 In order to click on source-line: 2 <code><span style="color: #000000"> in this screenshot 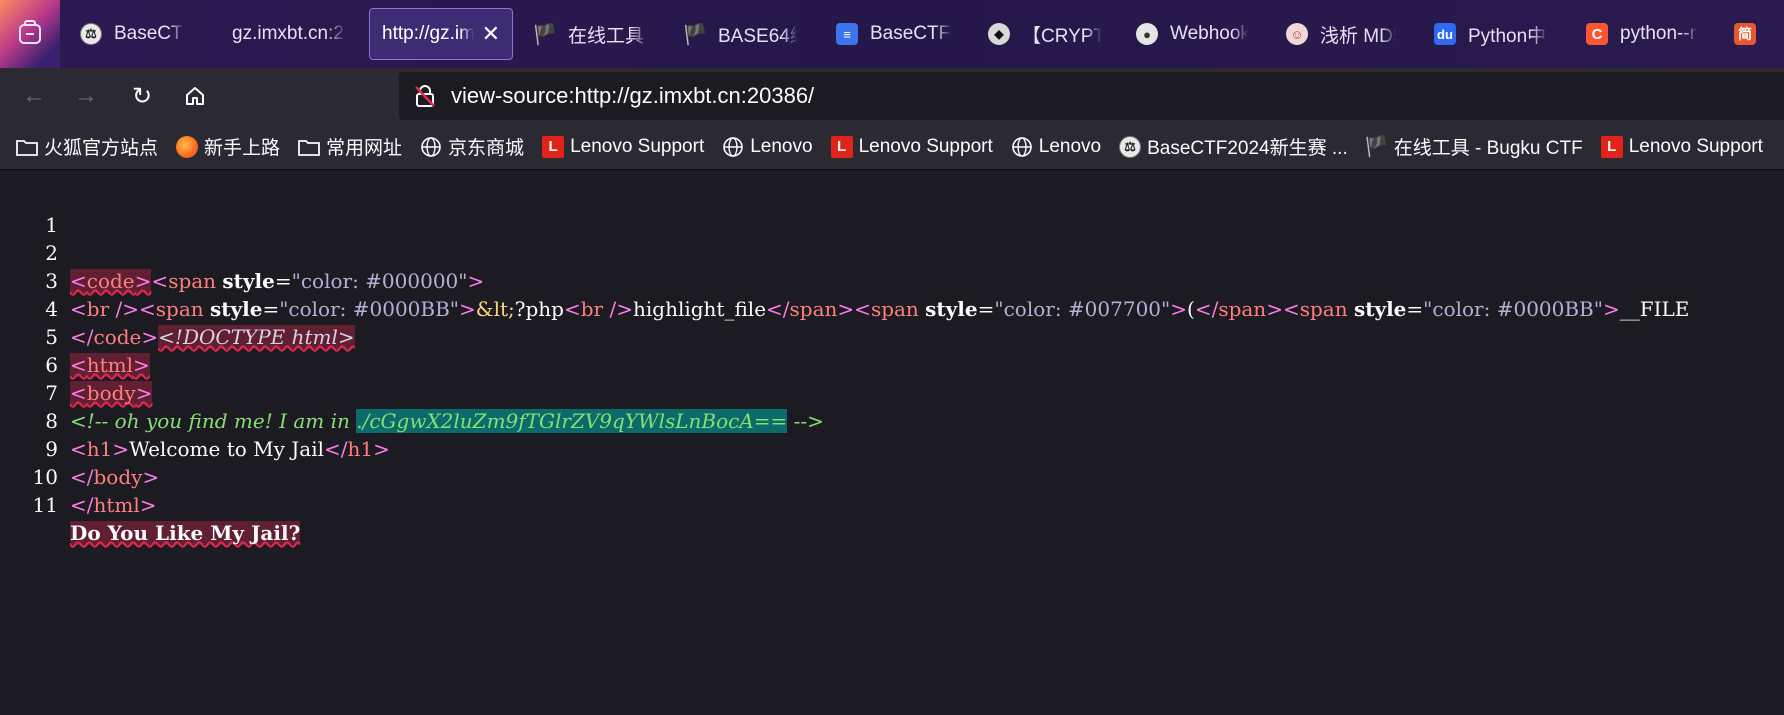, I will do `click(892, 252)`.